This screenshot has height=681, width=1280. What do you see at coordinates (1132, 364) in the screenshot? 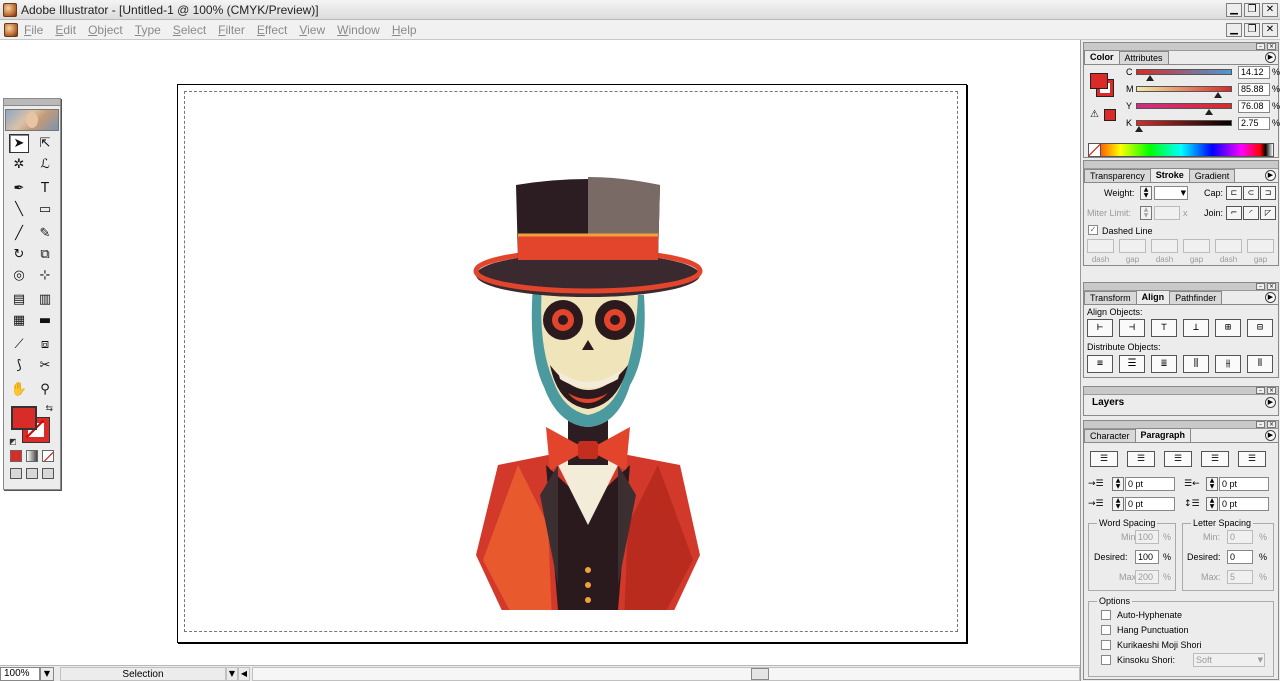
I see `vertical-distribute-center-button: ☰` at bounding box center [1132, 364].